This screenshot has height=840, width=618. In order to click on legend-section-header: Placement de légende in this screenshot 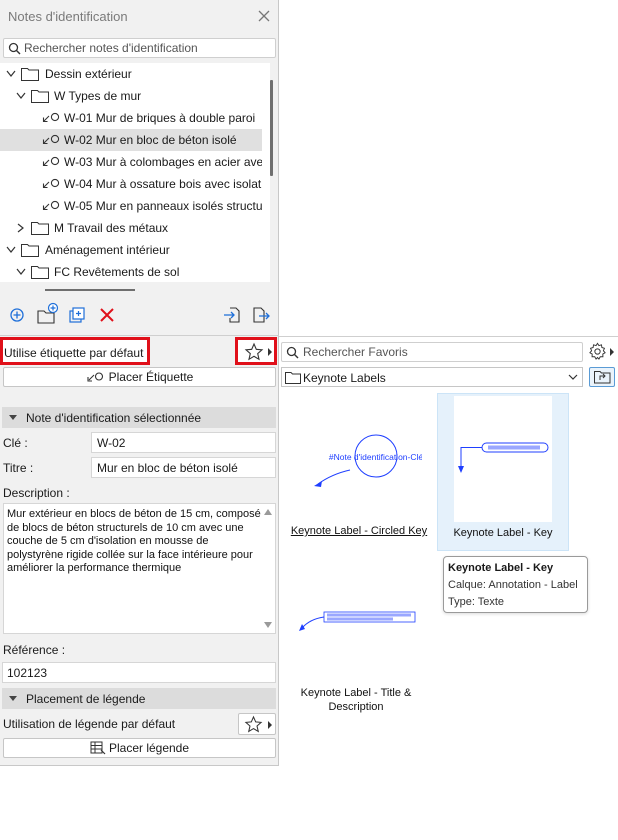, I will do `click(139, 698)`.